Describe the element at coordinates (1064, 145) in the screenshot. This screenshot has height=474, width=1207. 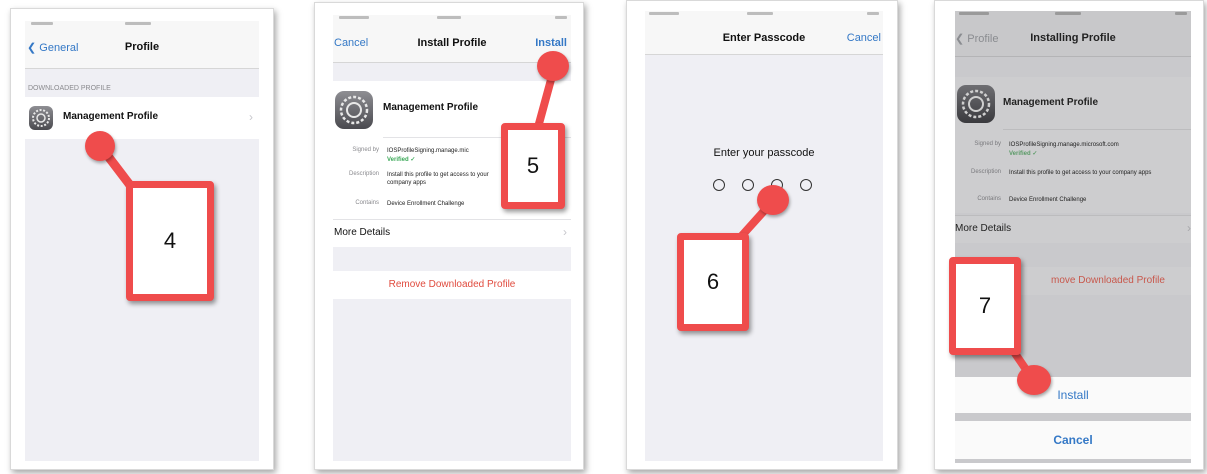
I see `signed-by-value: IOSProfileSigning.manage.microsoft.com` at that location.